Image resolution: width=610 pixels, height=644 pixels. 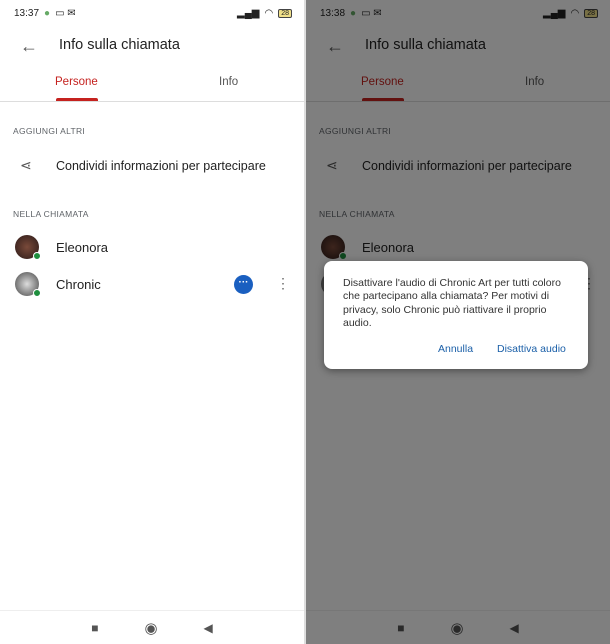 What do you see at coordinates (285, 13) in the screenshot?
I see `battery-icon: 28` at bounding box center [285, 13].